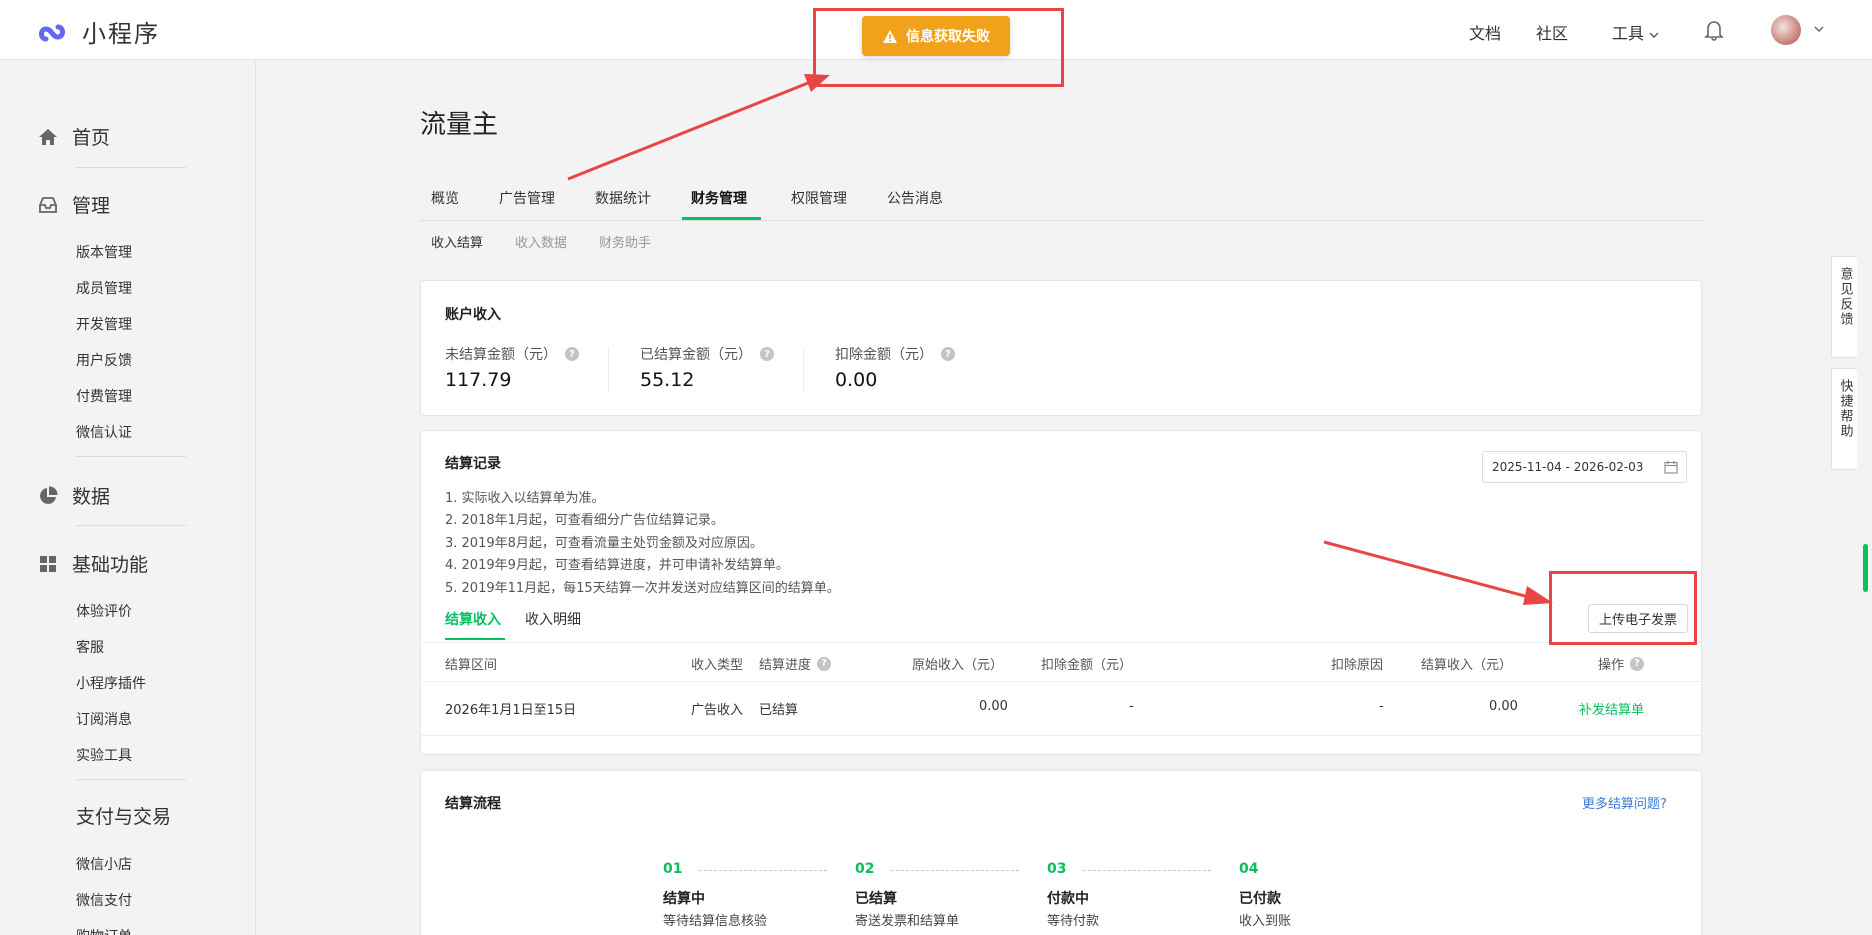 The height and width of the screenshot is (935, 1872). Describe the element at coordinates (938, 47) in the screenshot. I see `annotation-box-toast` at that location.